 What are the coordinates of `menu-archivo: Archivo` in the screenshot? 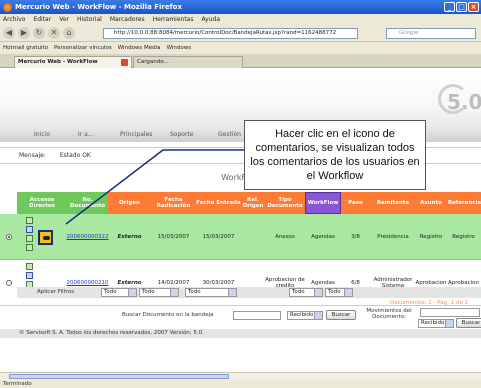 It's located at (14, 19).